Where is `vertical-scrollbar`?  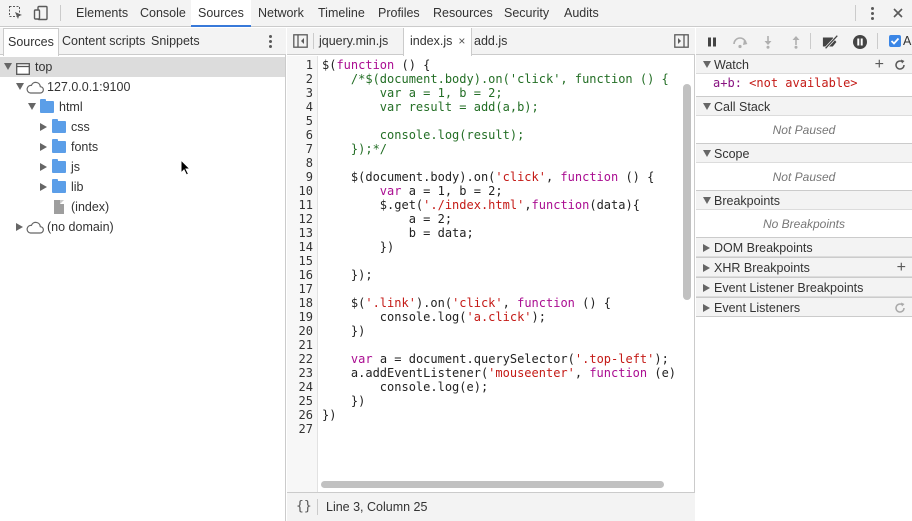 vertical-scrollbar is located at coordinates (687, 192).